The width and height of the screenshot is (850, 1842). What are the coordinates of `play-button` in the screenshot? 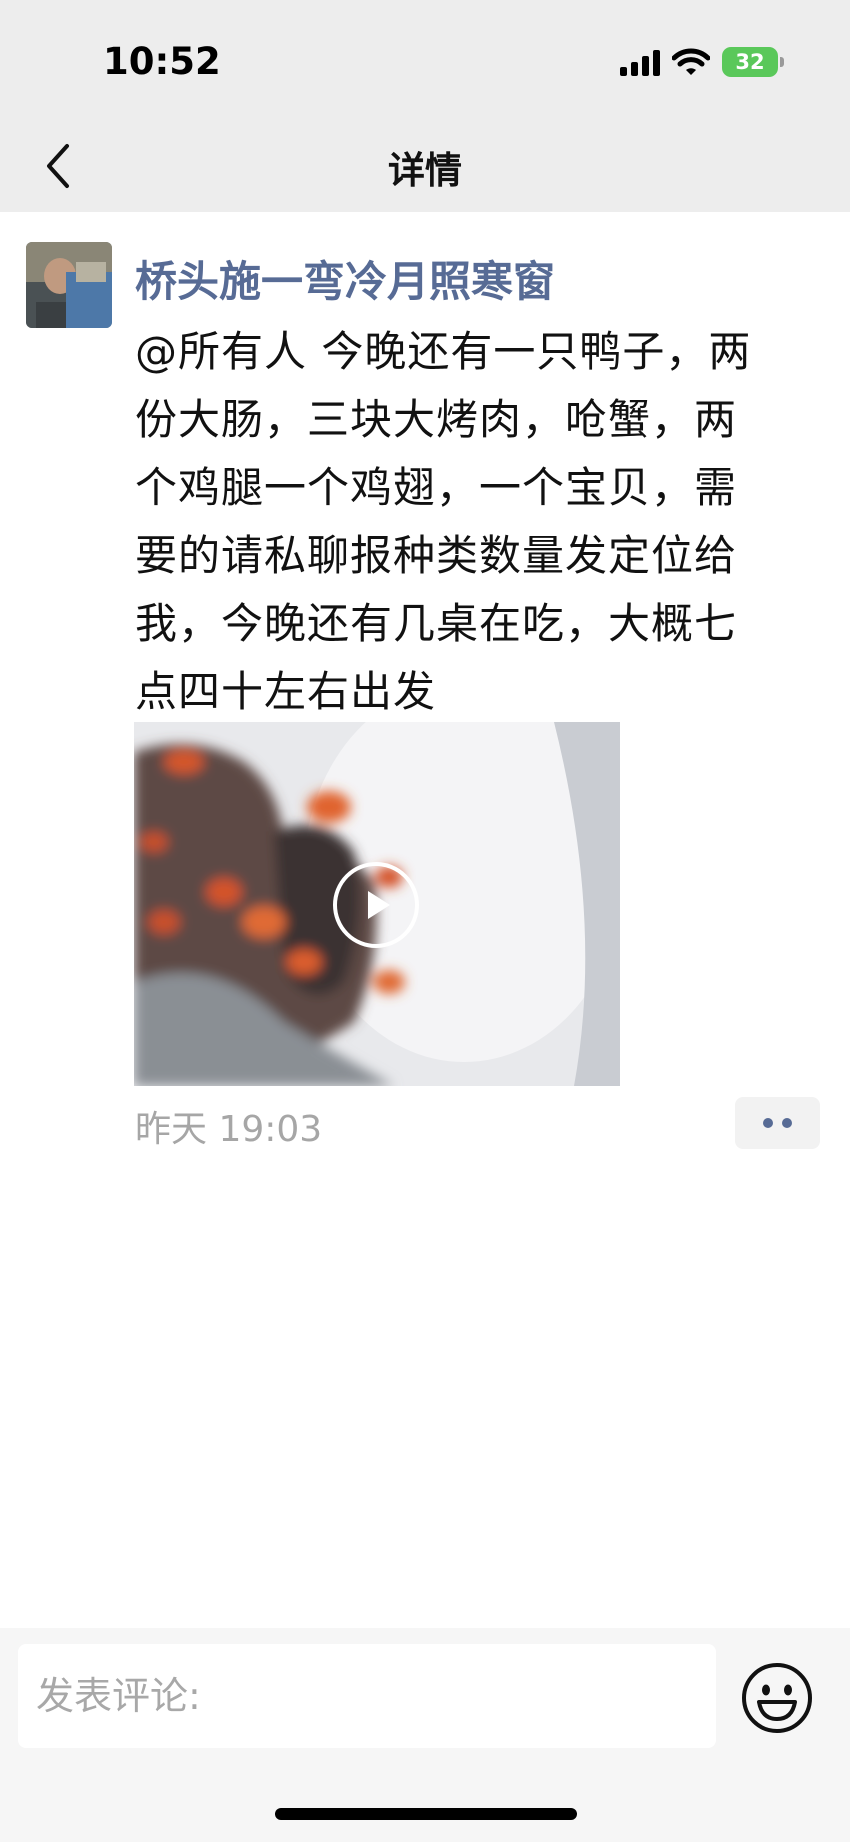 It's located at (376, 905).